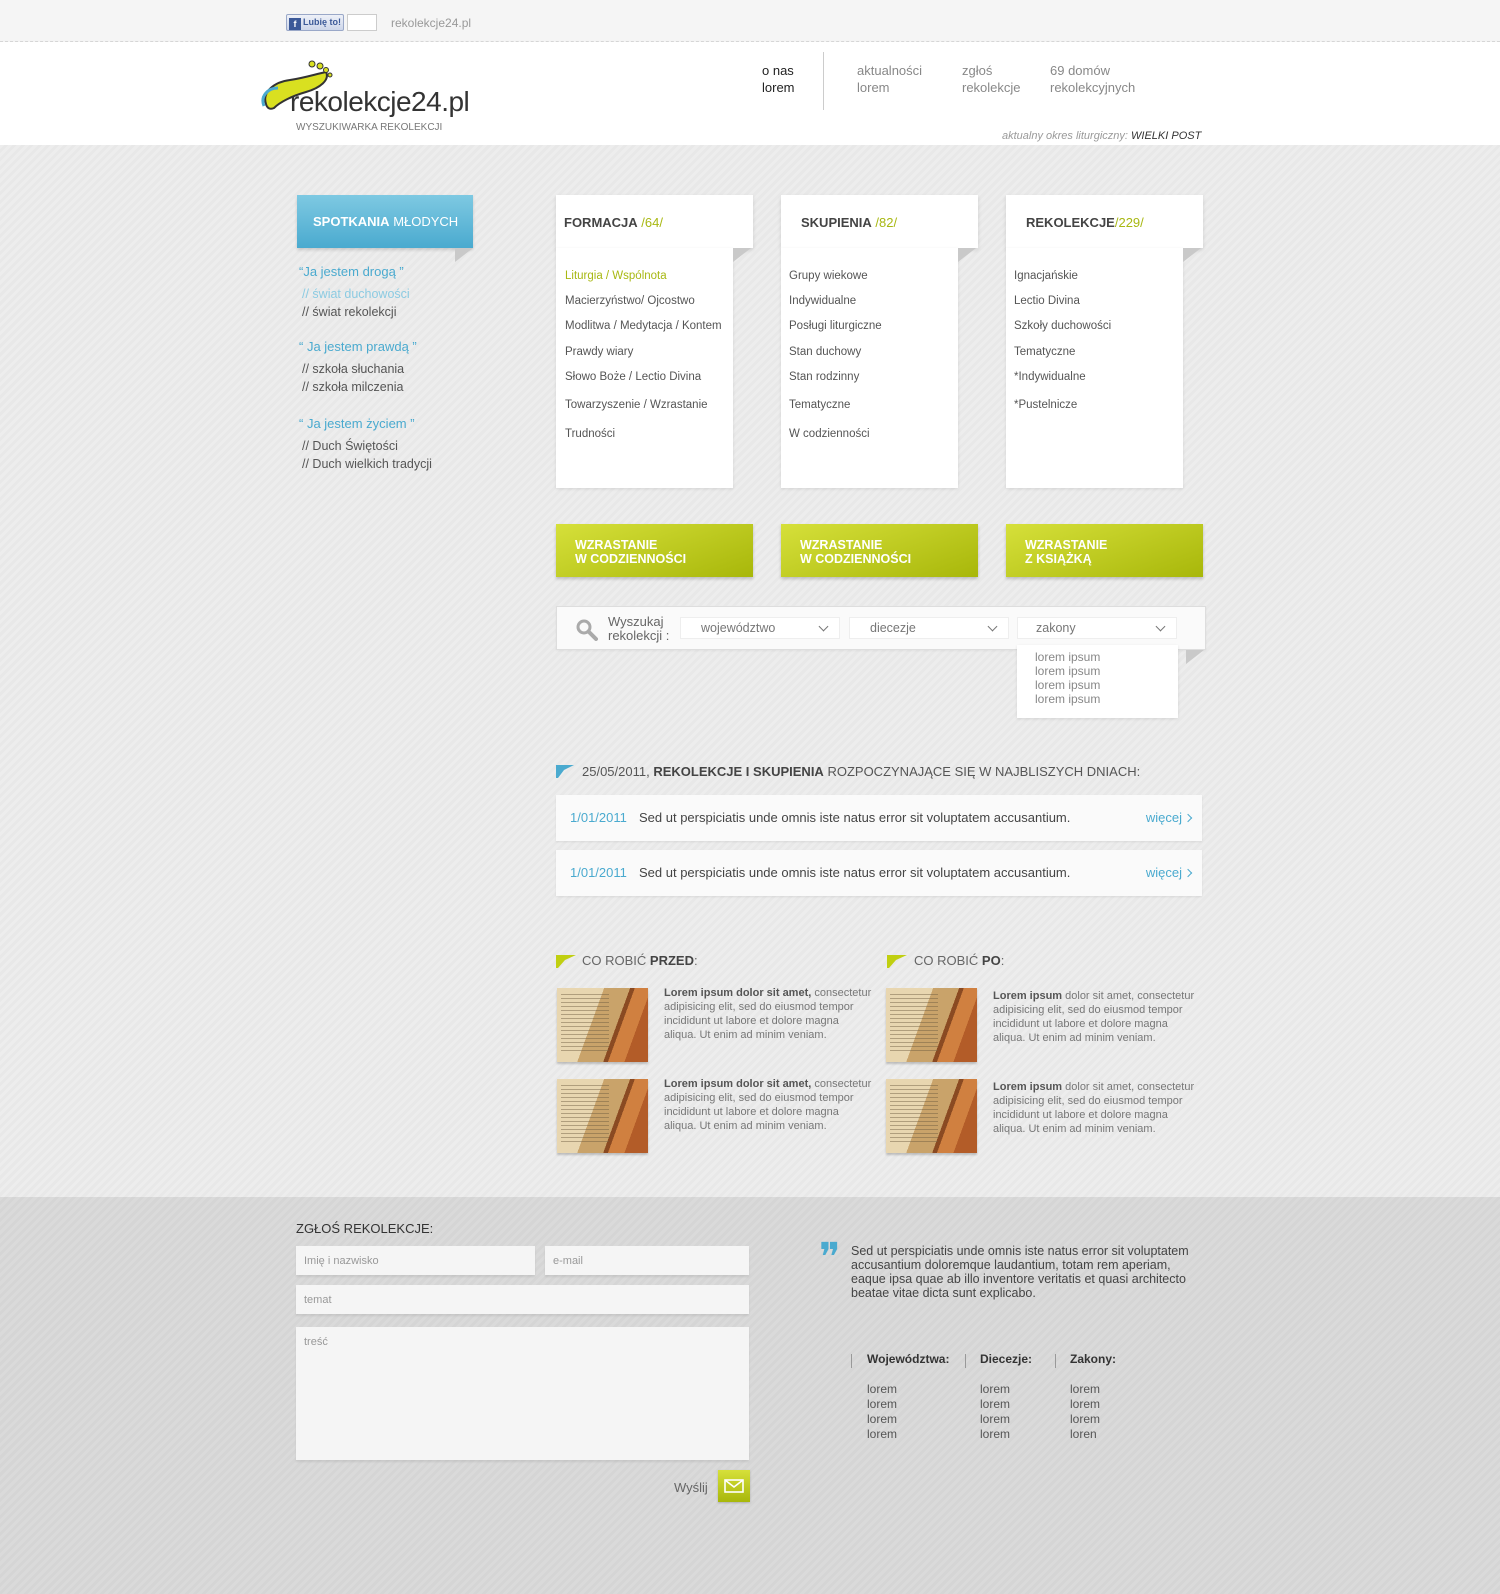  What do you see at coordinates (633, 377) in the screenshot?
I see `category-item: Słowo Boże / Lectio Divina` at bounding box center [633, 377].